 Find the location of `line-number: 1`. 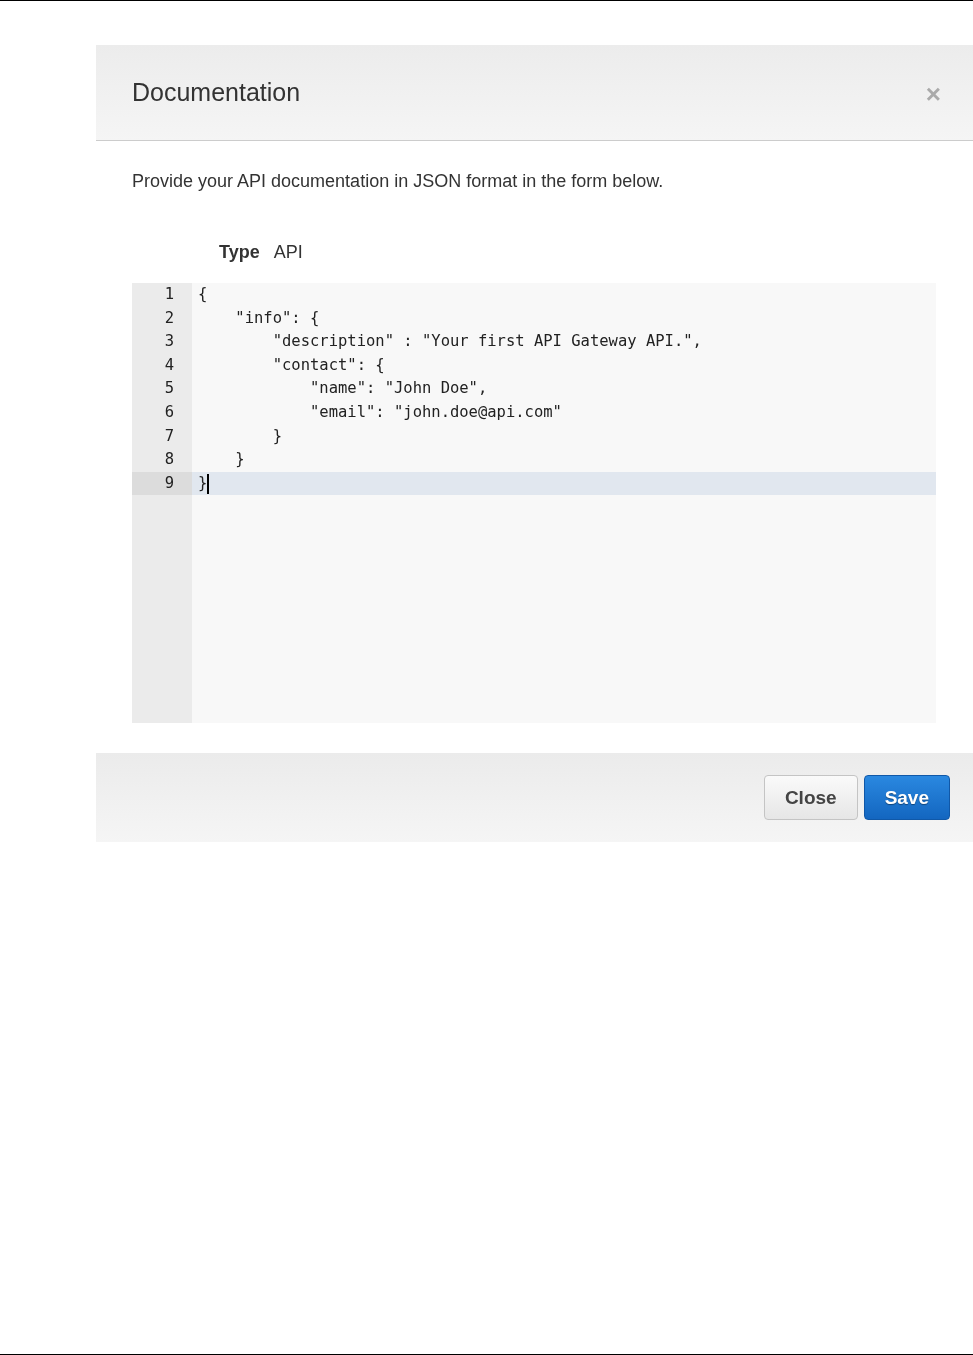

line-number: 1 is located at coordinates (169, 294).